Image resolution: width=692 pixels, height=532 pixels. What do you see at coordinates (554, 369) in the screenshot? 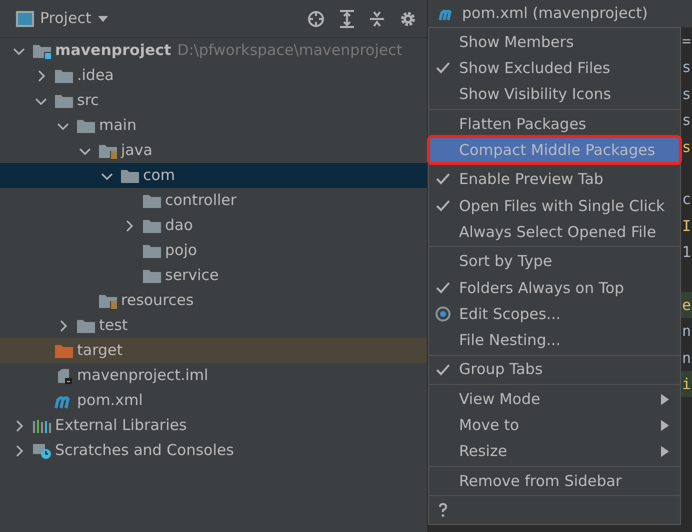
I see `menu-item: Group Tabs` at bounding box center [554, 369].